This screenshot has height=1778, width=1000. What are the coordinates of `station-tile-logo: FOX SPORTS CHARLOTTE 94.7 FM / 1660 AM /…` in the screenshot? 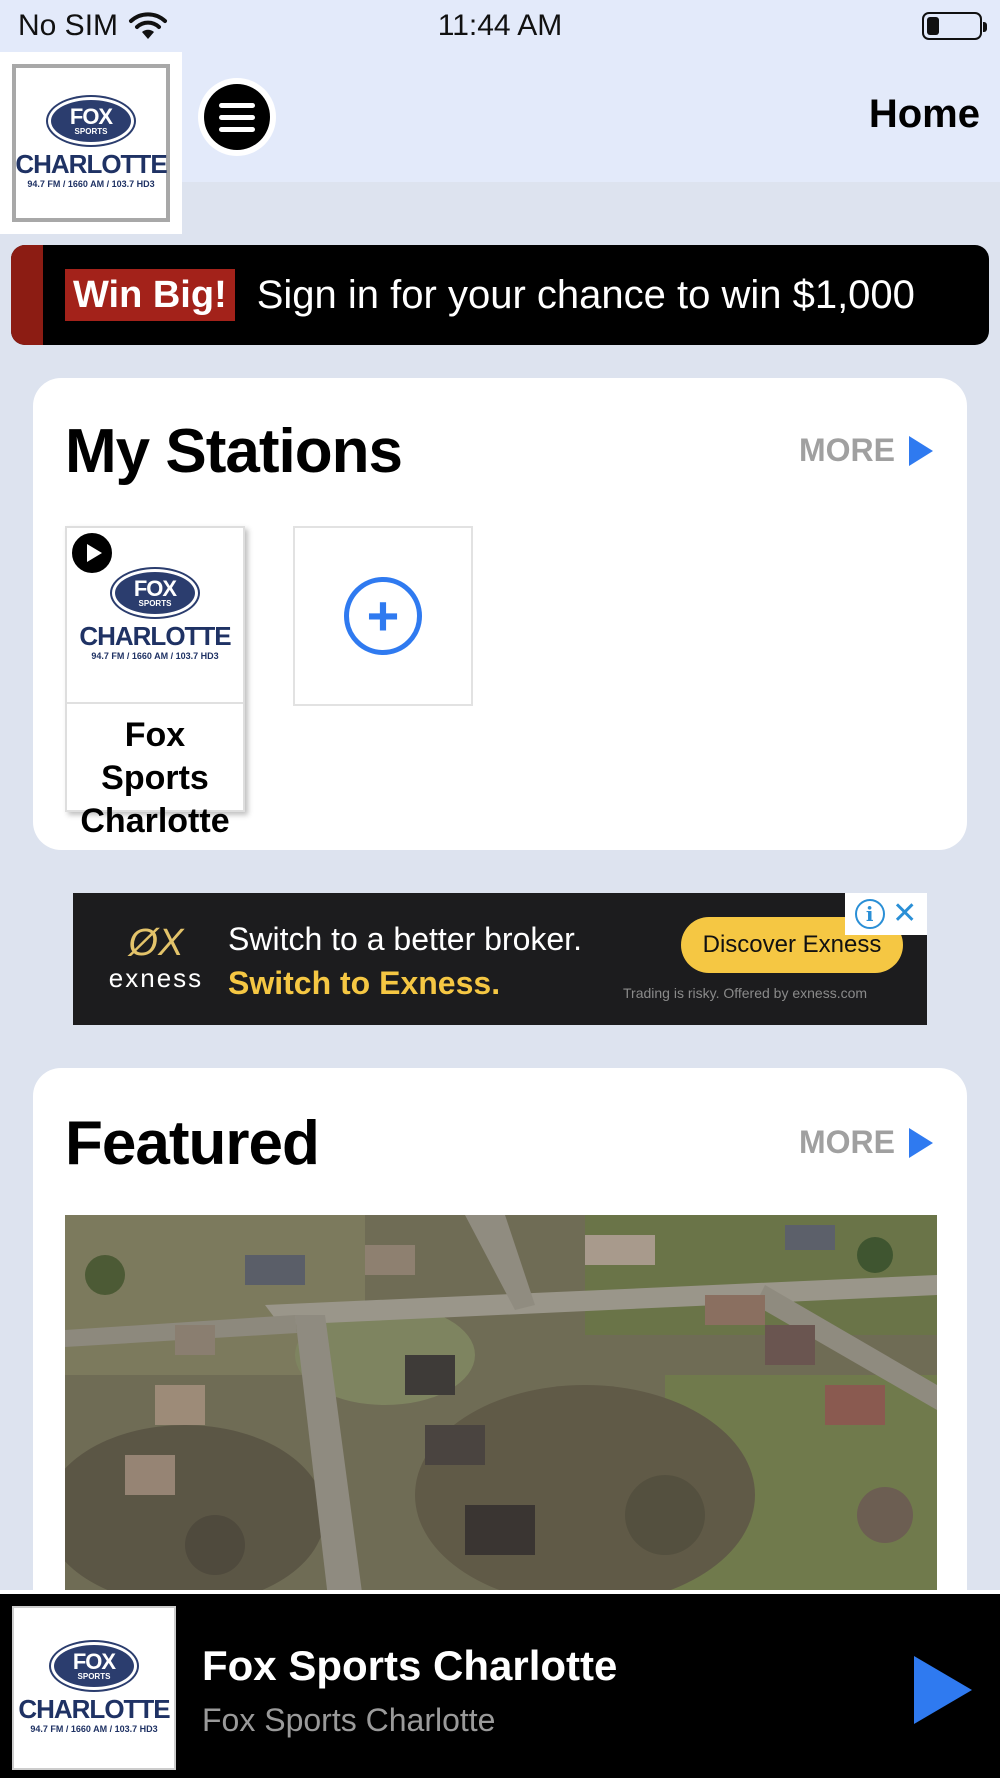 It's located at (155, 616).